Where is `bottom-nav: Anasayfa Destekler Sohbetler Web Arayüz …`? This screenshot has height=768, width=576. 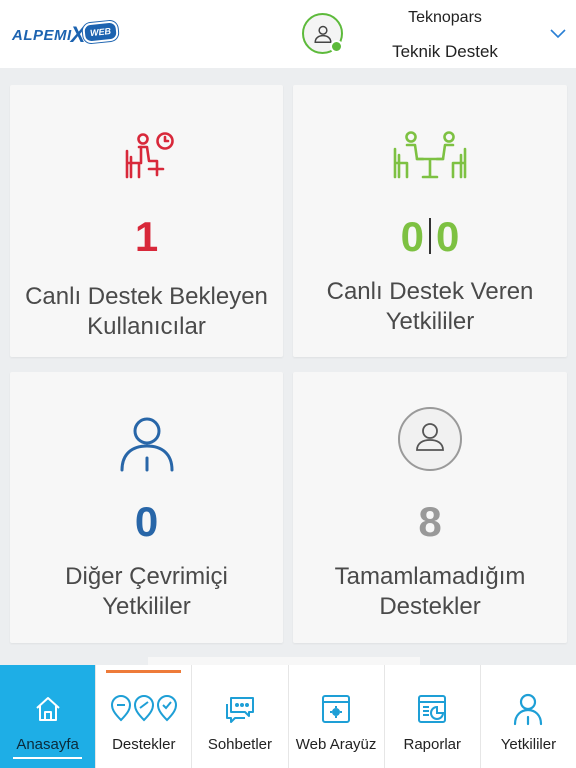
bottom-nav: Anasayfa Destekler Sohbetler Web Arayüz … is located at coordinates (288, 716).